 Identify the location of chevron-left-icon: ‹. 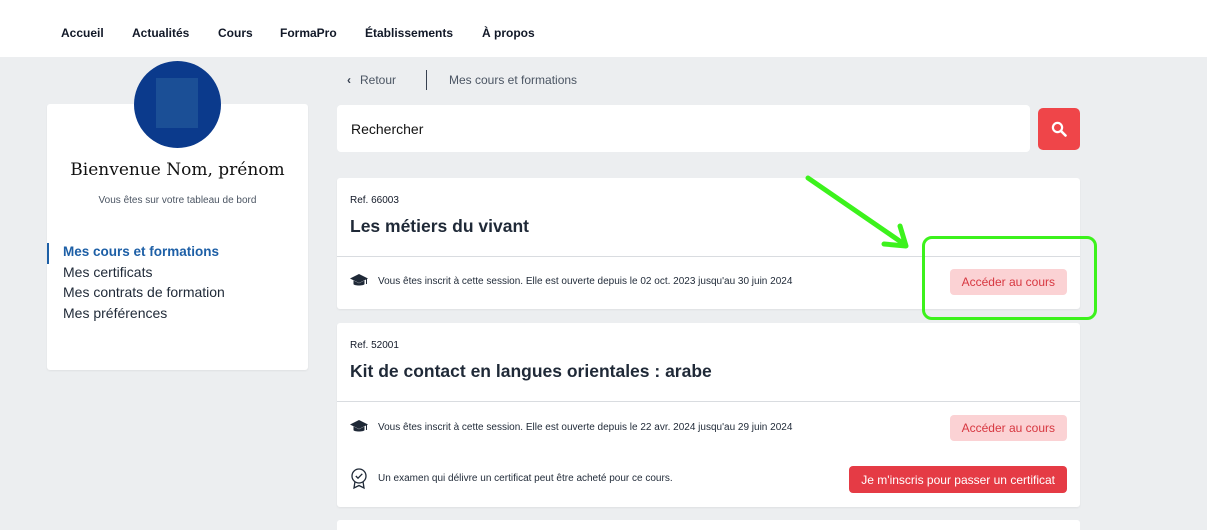
(349, 80).